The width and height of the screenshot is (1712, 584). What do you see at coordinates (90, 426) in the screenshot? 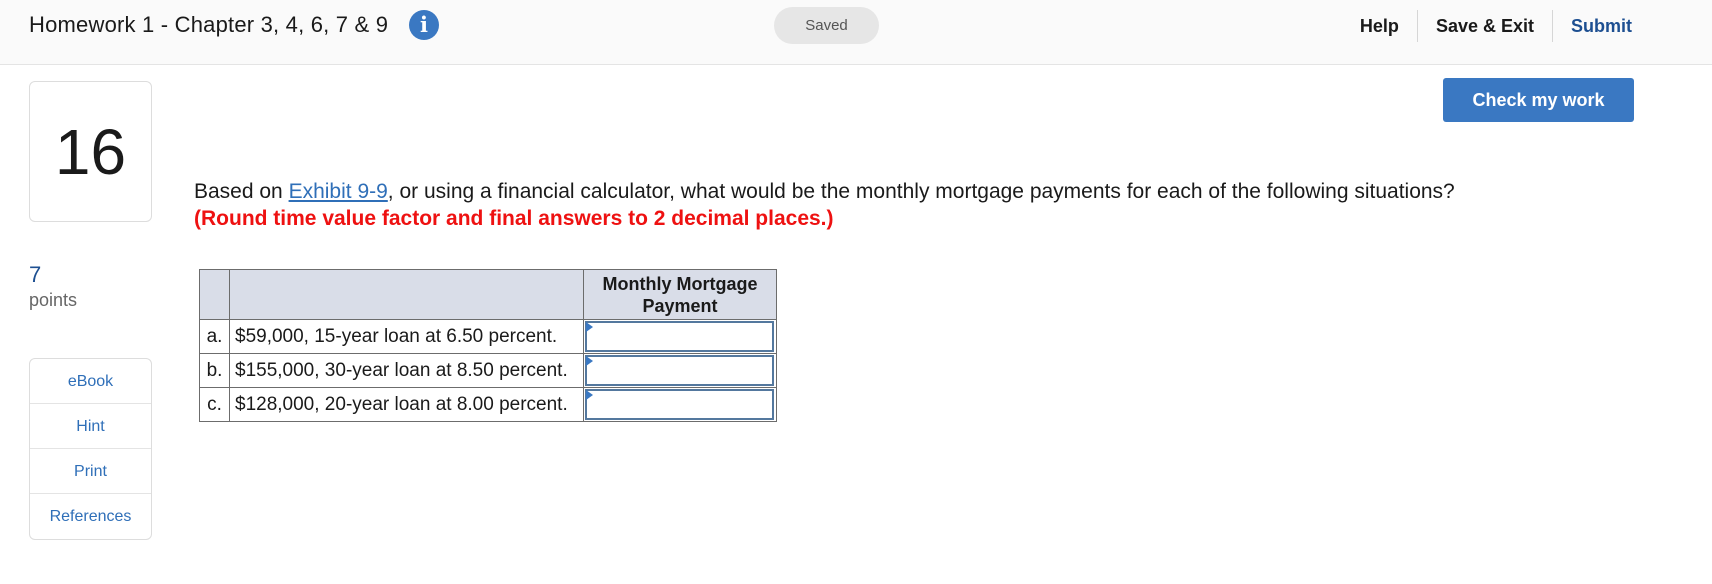
I see `hint-link: Hint` at bounding box center [90, 426].